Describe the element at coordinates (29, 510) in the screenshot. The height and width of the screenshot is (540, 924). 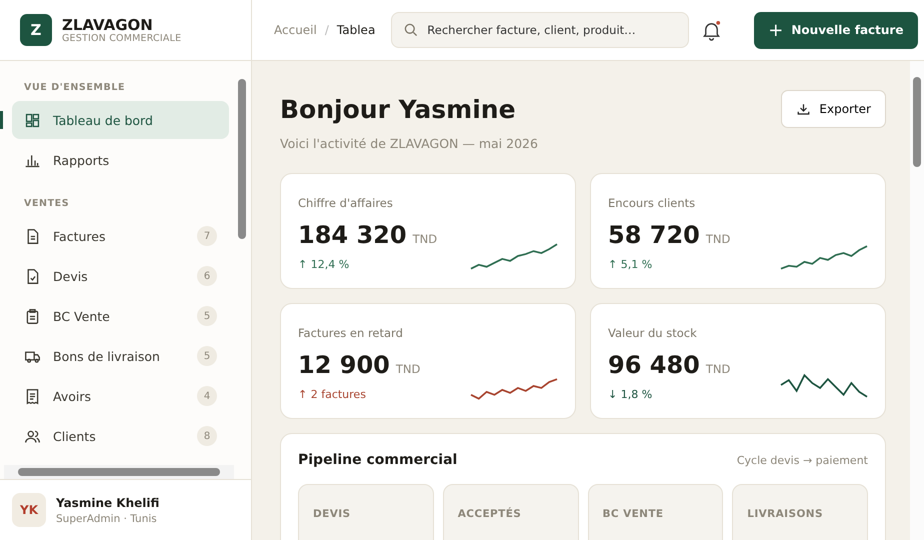
I see `avatar: YK` at that location.